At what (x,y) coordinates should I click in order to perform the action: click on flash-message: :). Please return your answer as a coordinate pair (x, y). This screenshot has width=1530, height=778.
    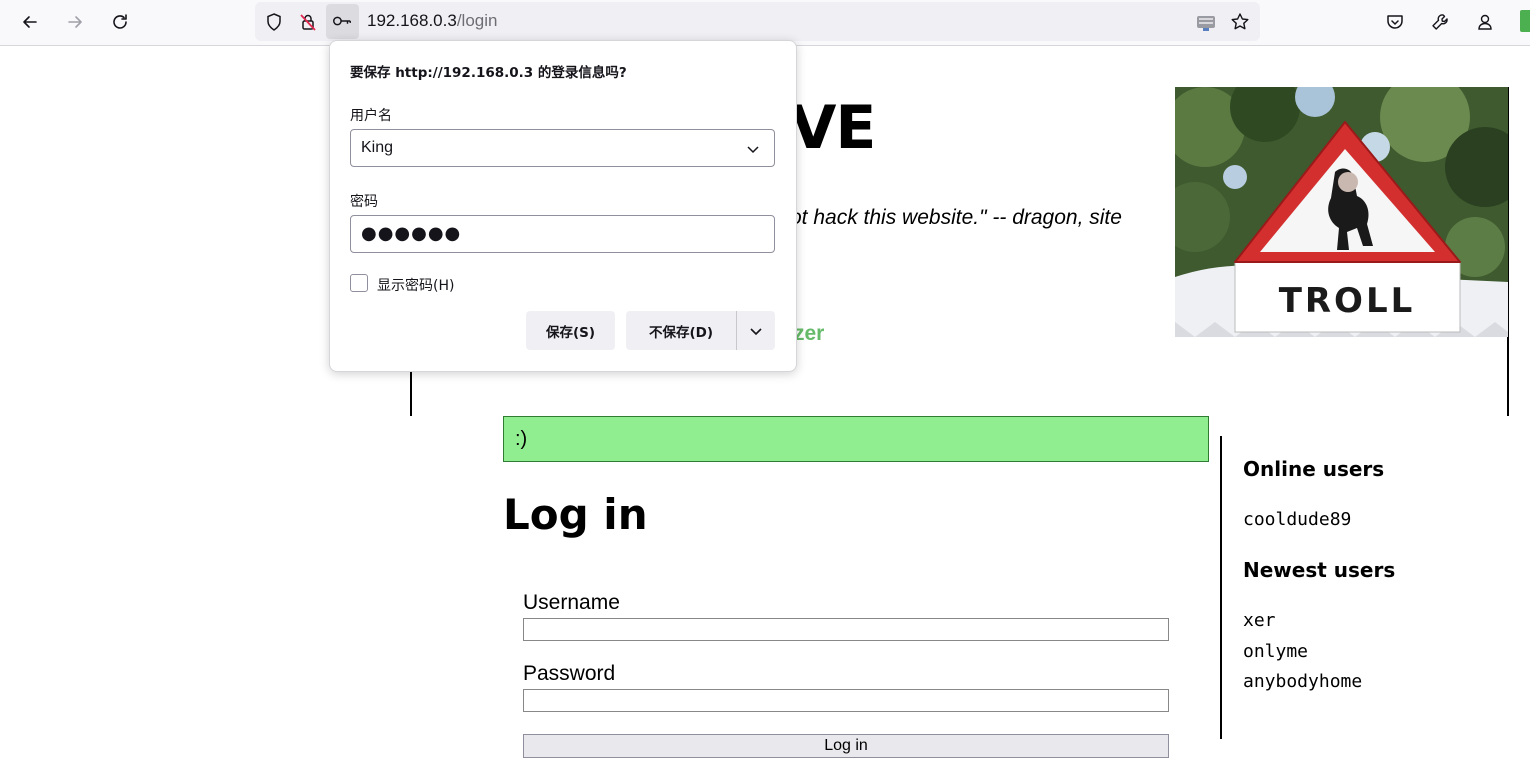
    Looking at the image, I should click on (856, 439).